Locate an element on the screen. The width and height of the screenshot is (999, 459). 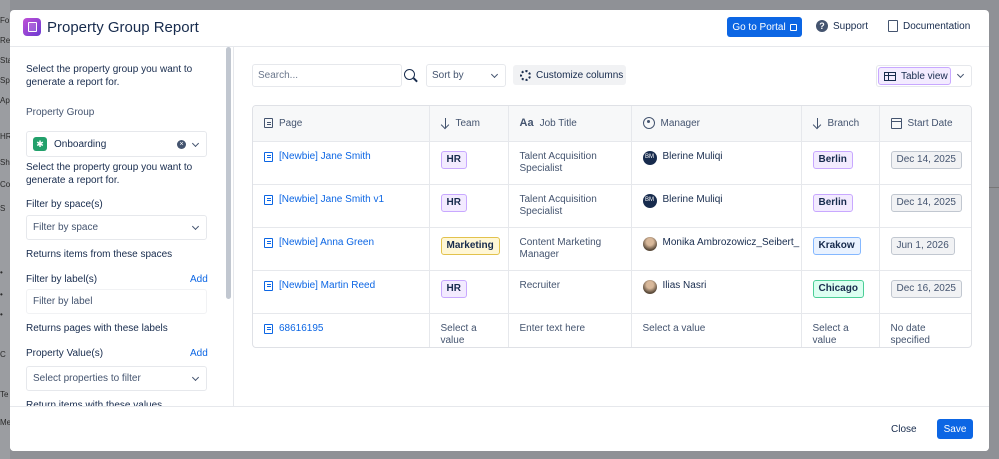
column-label: Page is located at coordinates (291, 123).